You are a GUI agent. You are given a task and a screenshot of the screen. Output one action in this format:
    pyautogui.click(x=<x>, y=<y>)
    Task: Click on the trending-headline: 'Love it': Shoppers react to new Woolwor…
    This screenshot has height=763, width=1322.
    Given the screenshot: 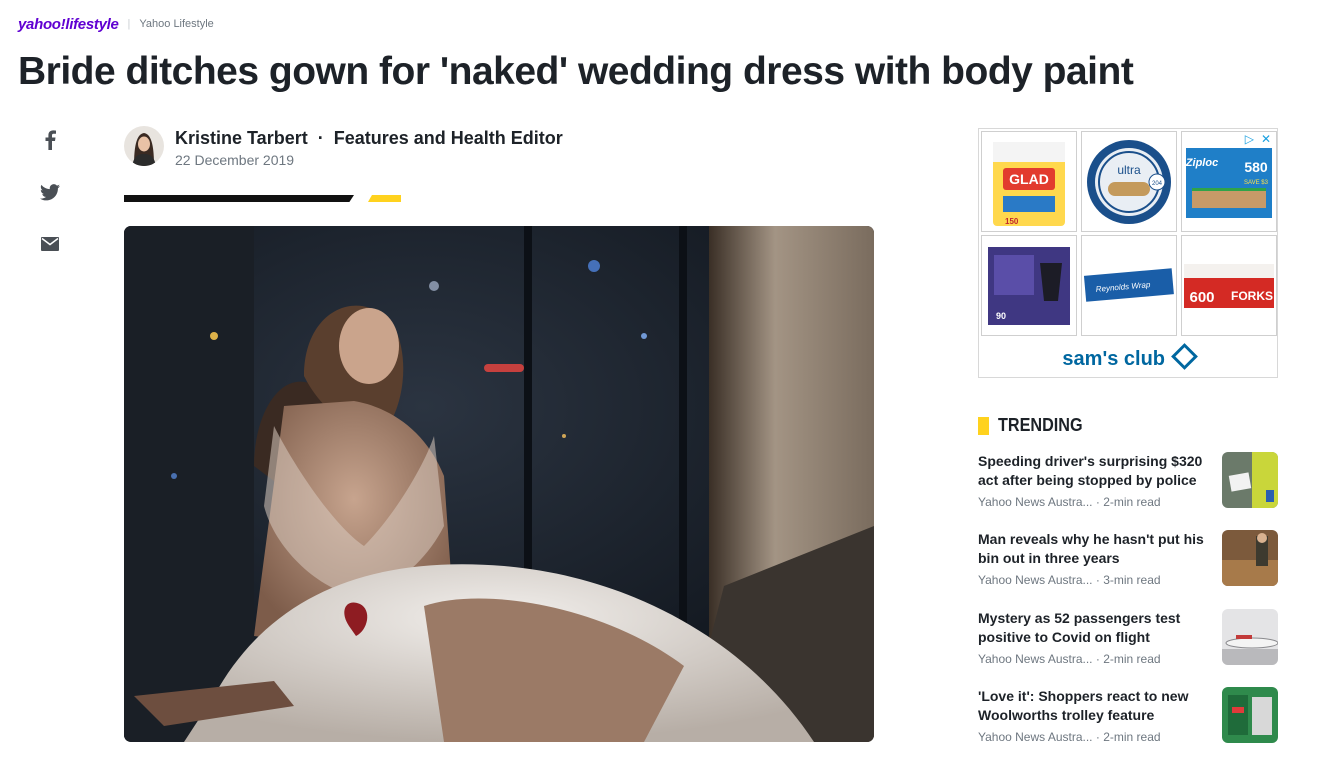 What is the action you would take?
    pyautogui.click(x=1092, y=706)
    